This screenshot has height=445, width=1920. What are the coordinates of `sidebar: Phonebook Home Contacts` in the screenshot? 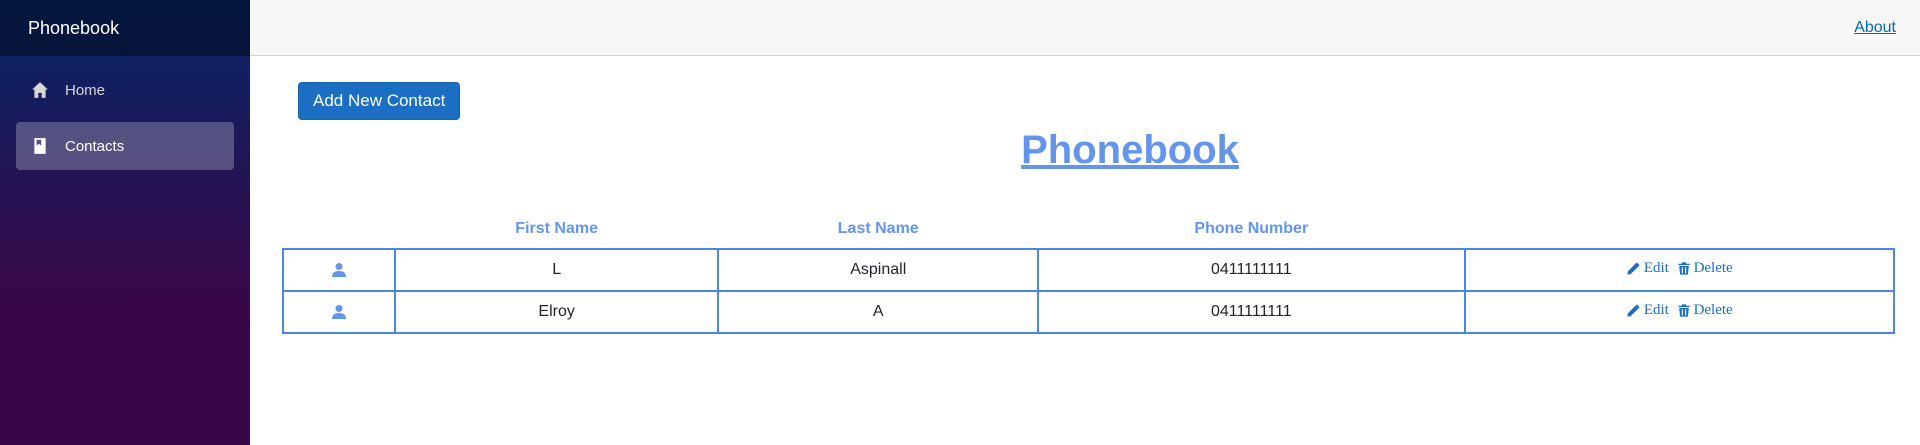 It's located at (125, 222).